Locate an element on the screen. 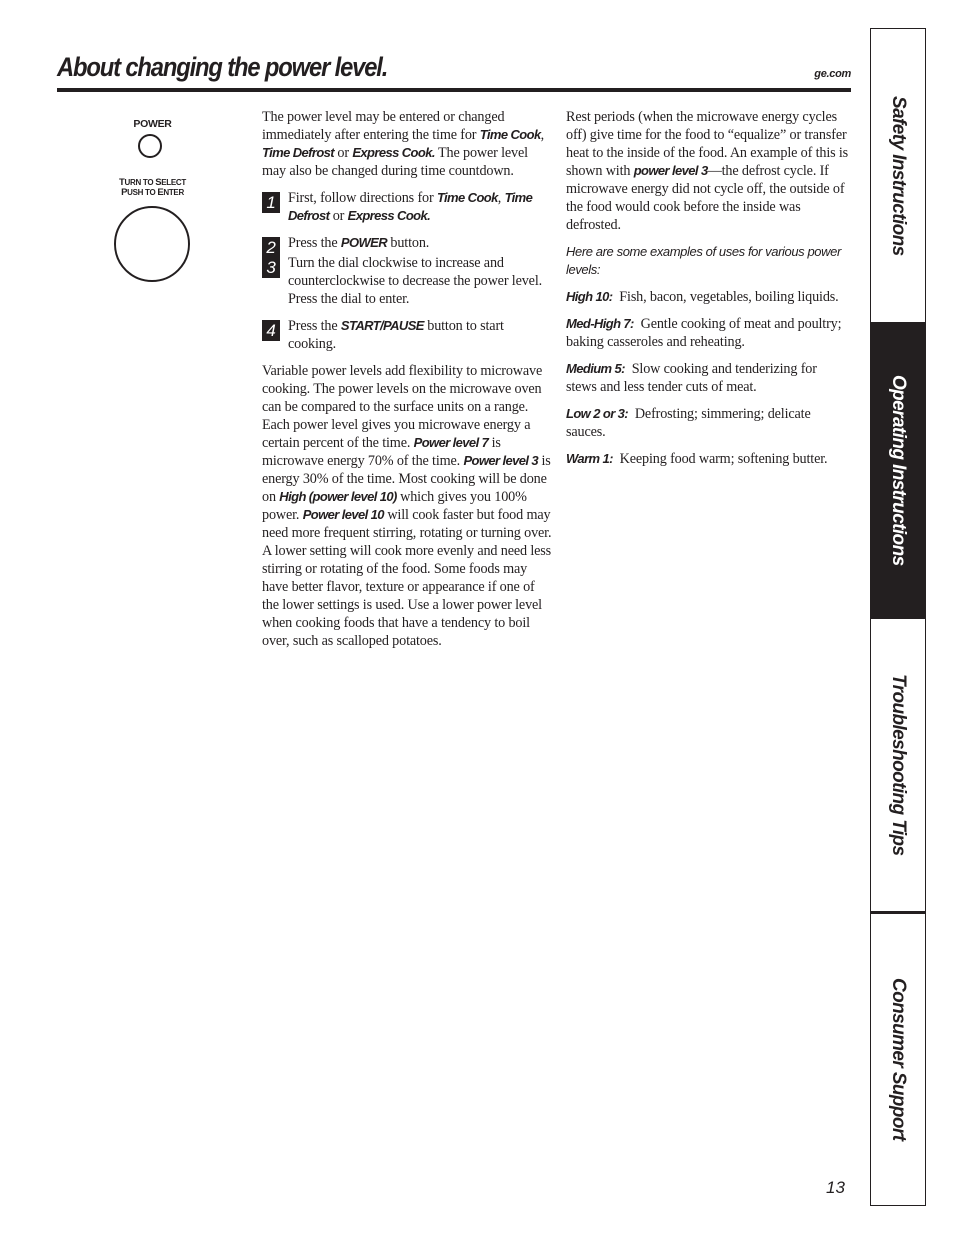  dial-label: TURN TO SELECT PUSH TO ENTER is located at coordinates (152, 188).